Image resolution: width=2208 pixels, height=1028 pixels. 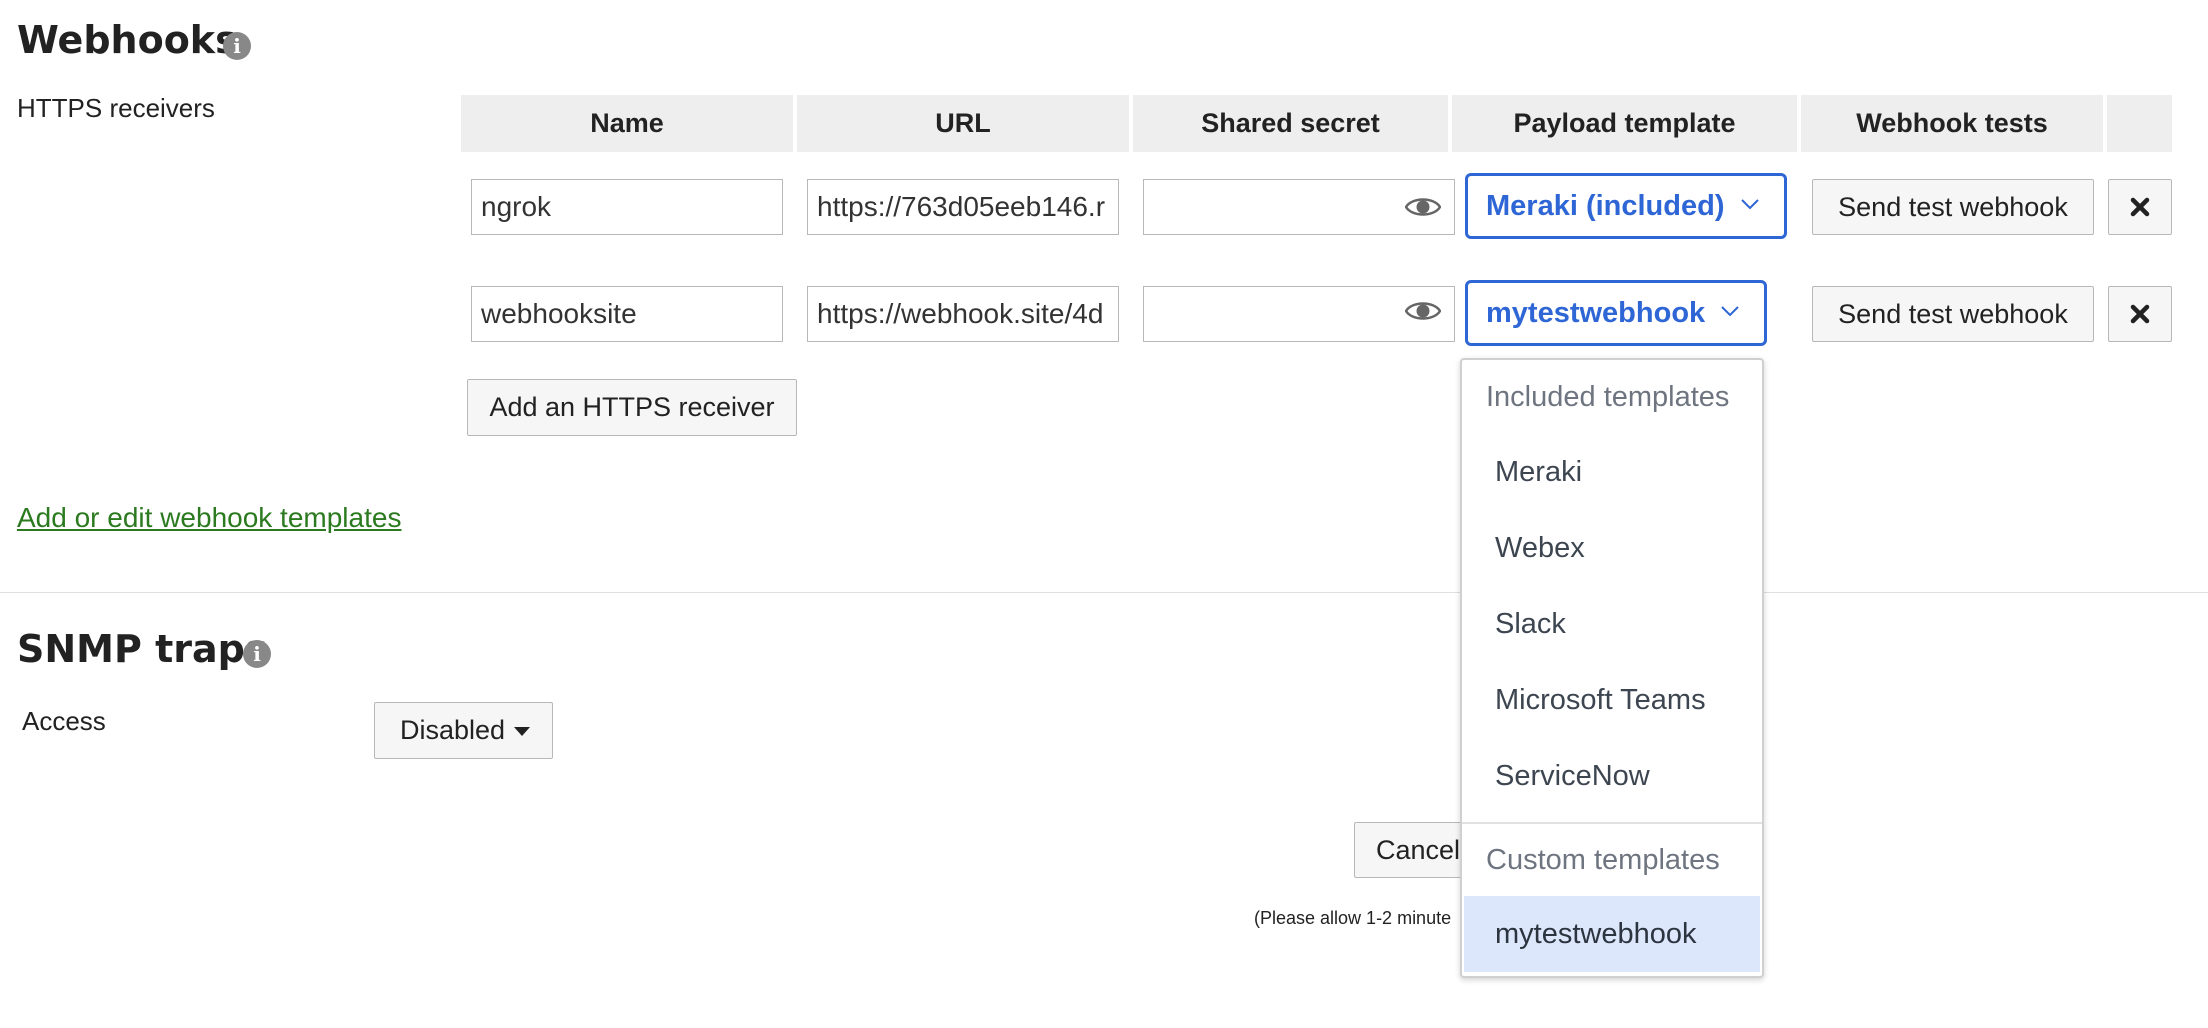 I want to click on receiver-name-input: ngrok, so click(x=627, y=207).